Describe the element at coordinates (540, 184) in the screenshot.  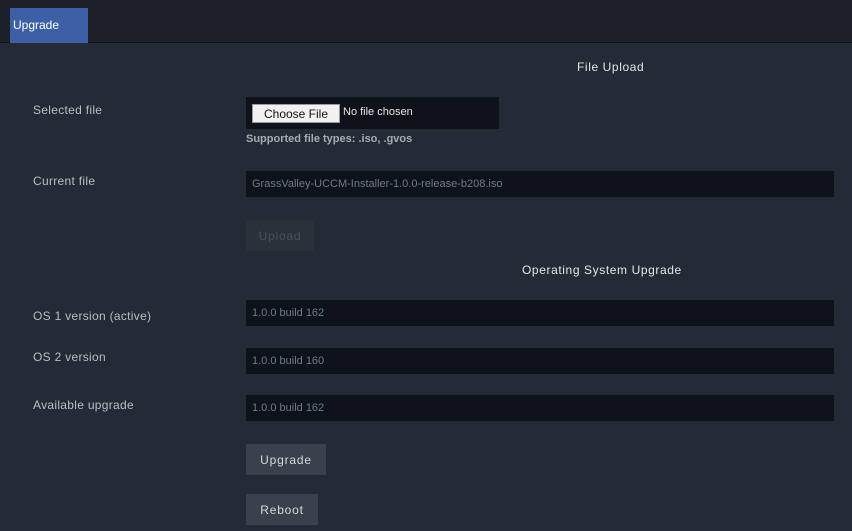
I see `current-file-field` at that location.